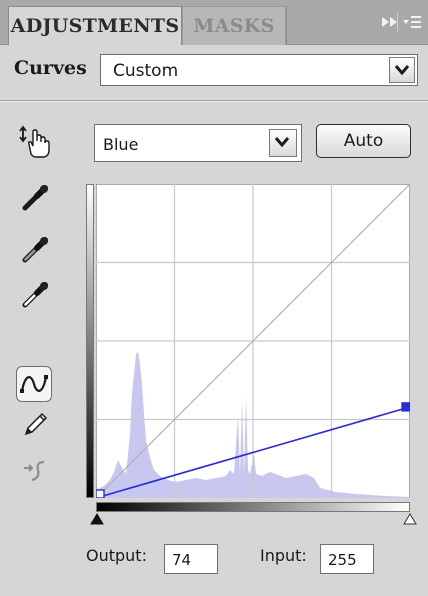 The image size is (428, 596). Describe the element at coordinates (412, 22) in the screenshot. I see `panel-menu-icon` at that location.